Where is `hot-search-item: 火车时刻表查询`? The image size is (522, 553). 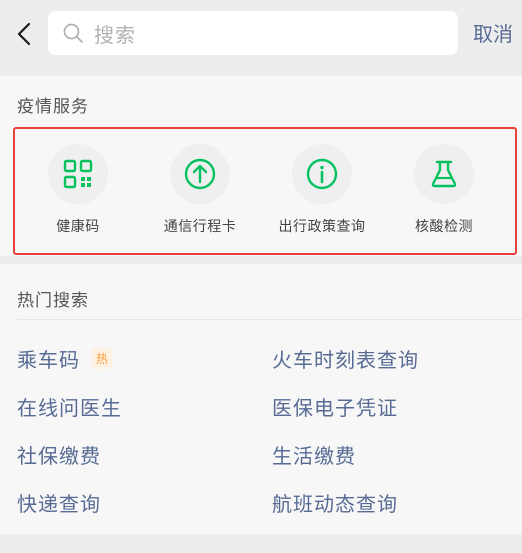
hot-search-item: 火车时刻表查询 is located at coordinates (345, 358).